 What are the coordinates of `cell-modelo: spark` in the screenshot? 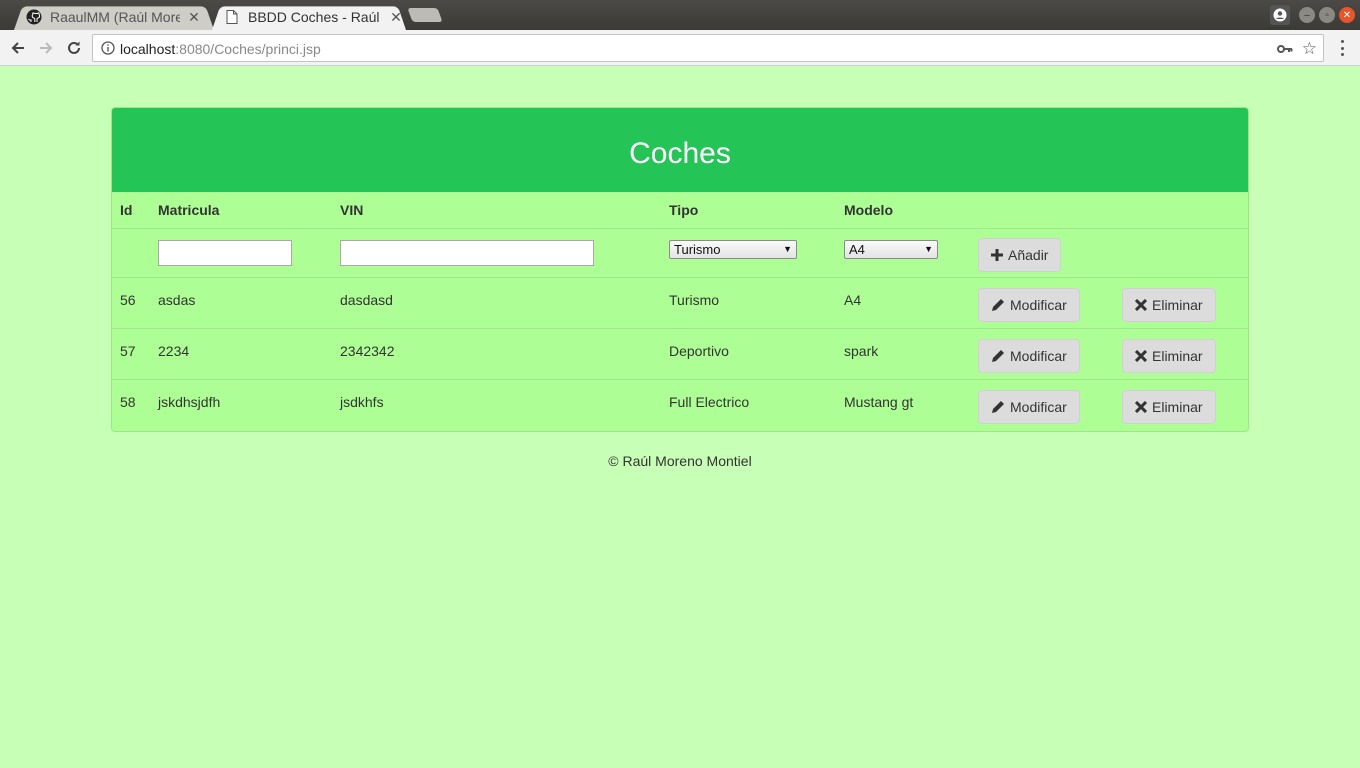 It's located at (903, 353).